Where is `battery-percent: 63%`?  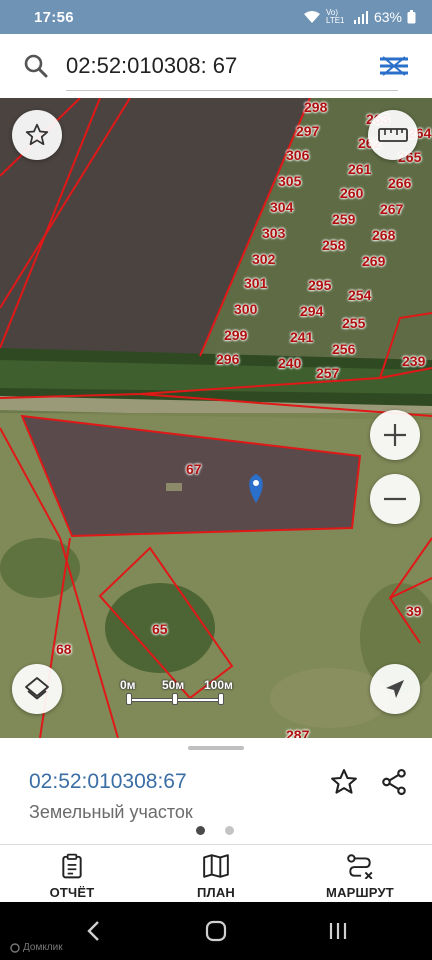
battery-percent: 63% is located at coordinates (387, 17).